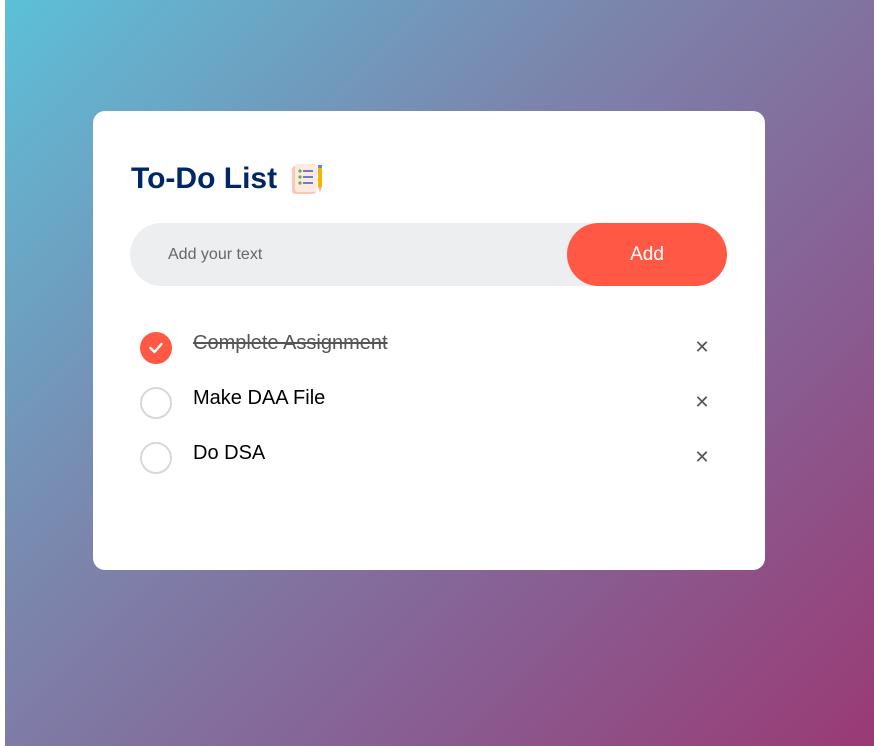 This screenshot has width=874, height=746. What do you see at coordinates (229, 453) in the screenshot?
I see `task-text: Do DSA` at bounding box center [229, 453].